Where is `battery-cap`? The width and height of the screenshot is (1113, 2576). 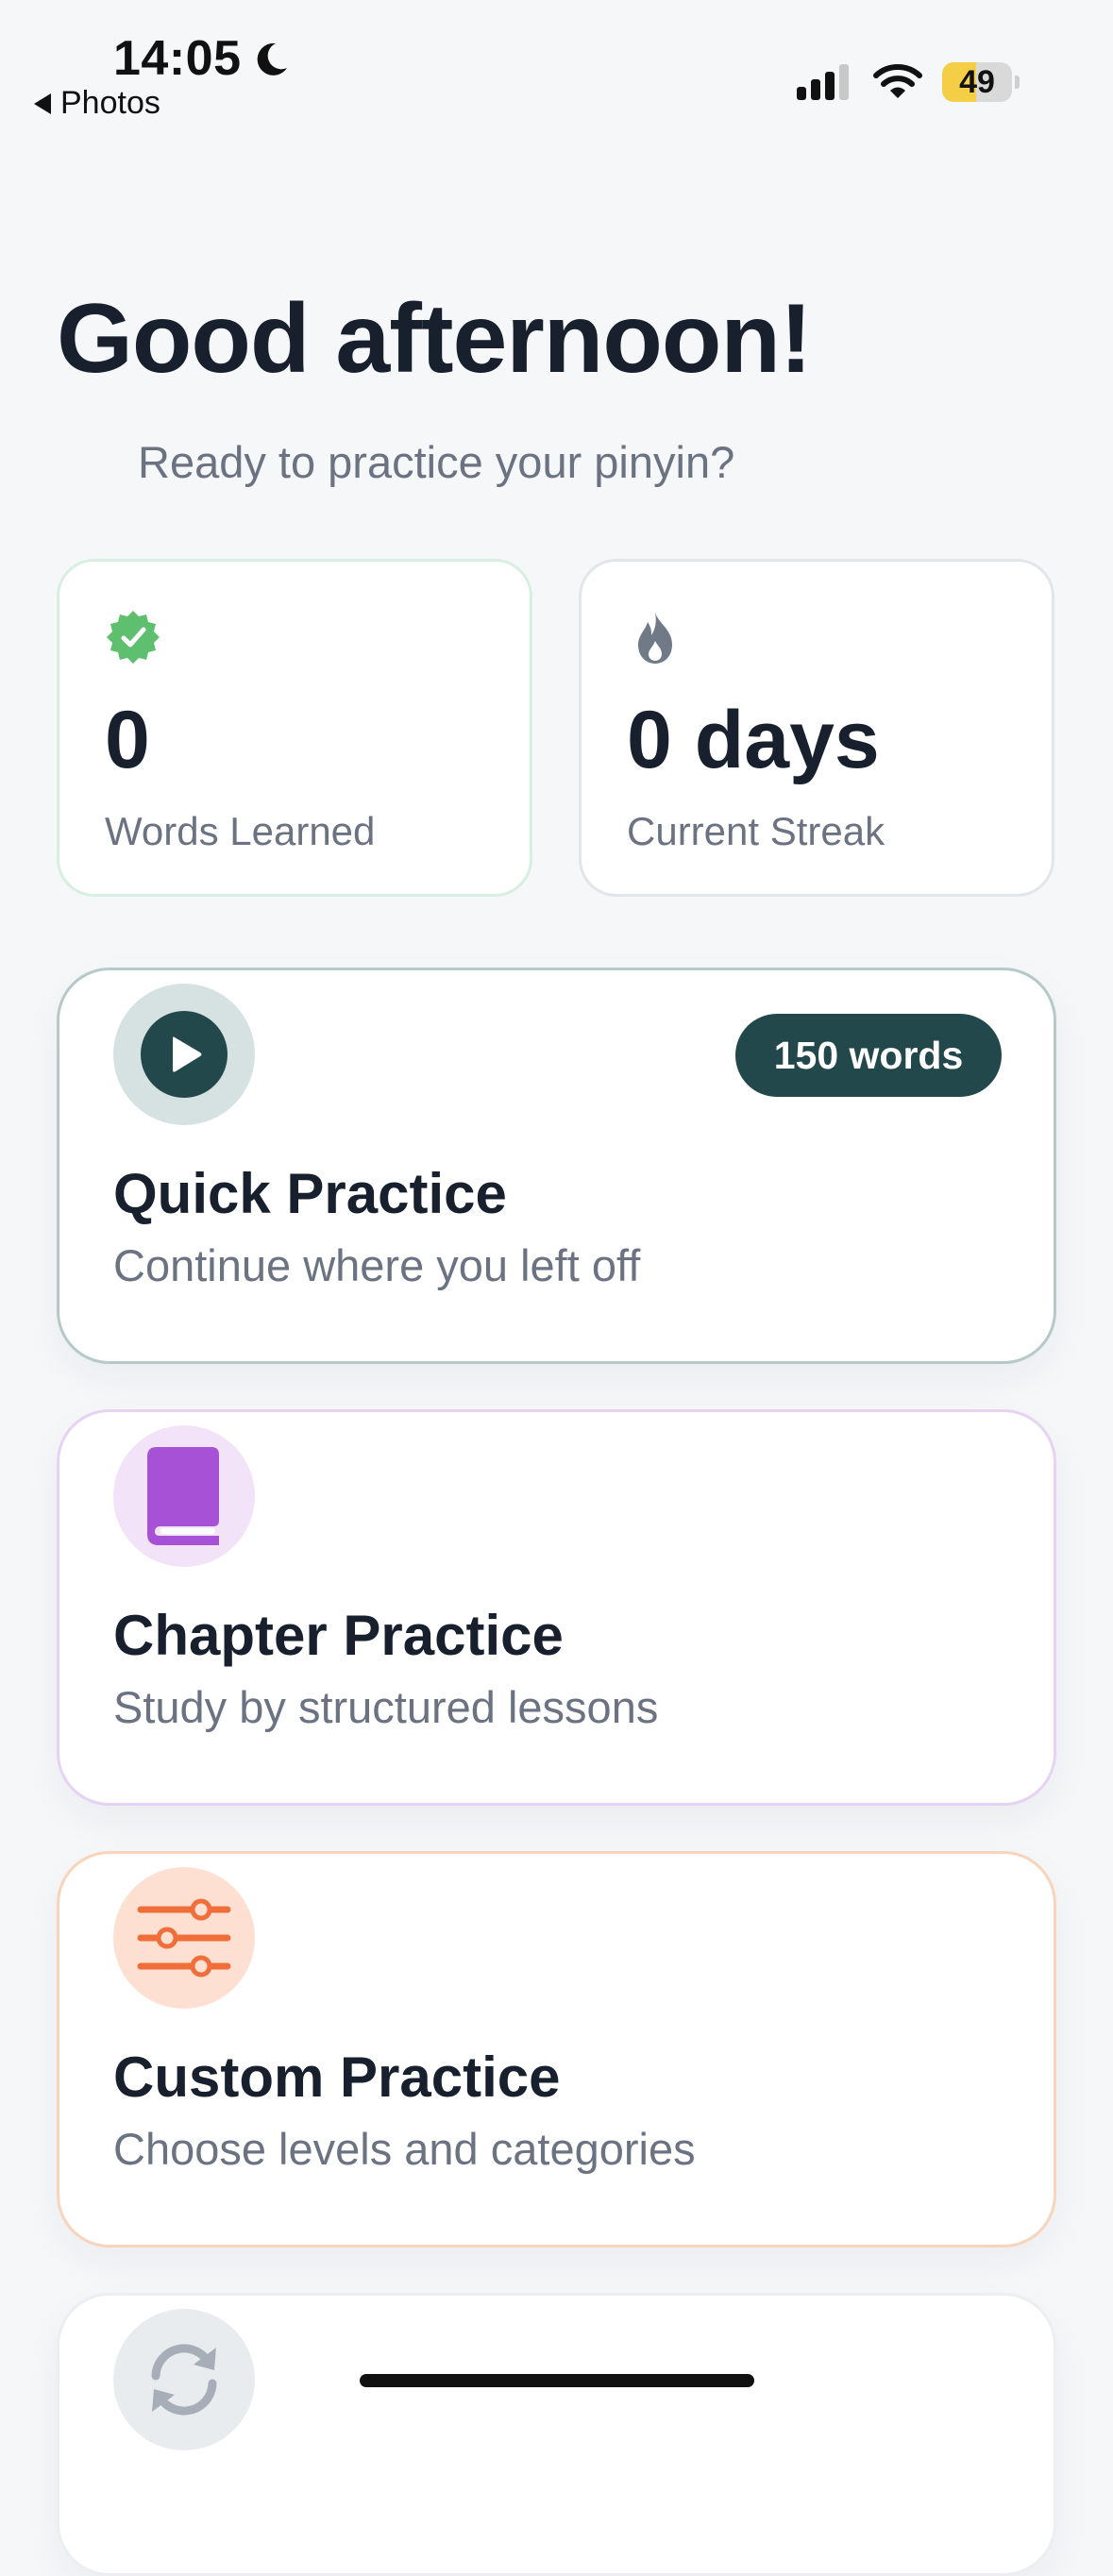
battery-cap is located at coordinates (1017, 82).